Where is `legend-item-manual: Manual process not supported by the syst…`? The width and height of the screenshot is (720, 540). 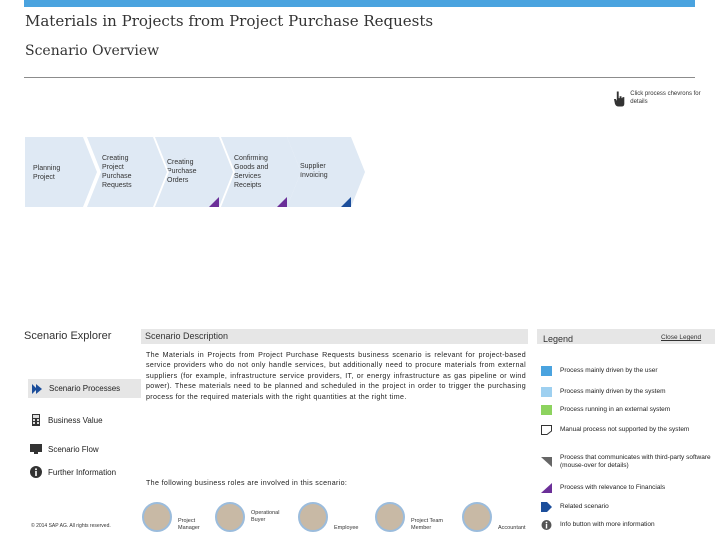
legend-item-manual: Manual process not supported by the syst… is located at coordinates (628, 430).